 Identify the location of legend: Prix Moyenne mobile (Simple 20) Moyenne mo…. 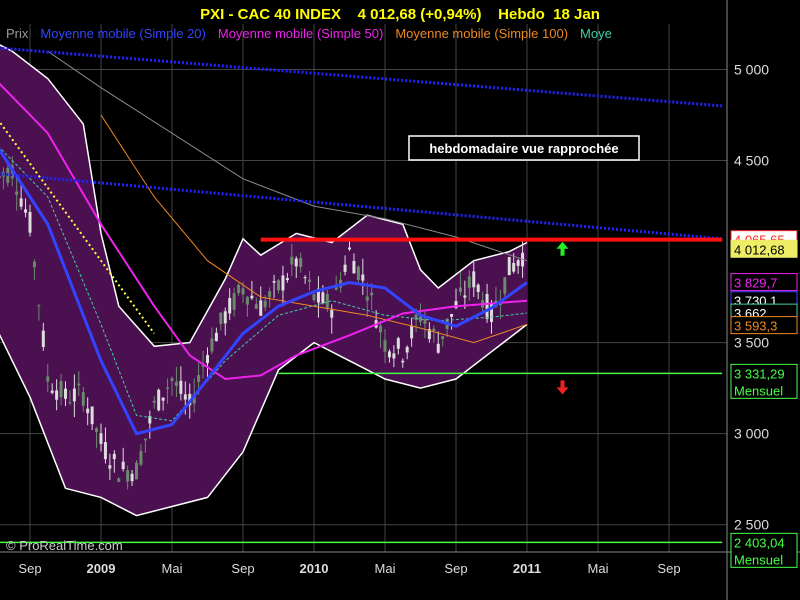
(309, 33).